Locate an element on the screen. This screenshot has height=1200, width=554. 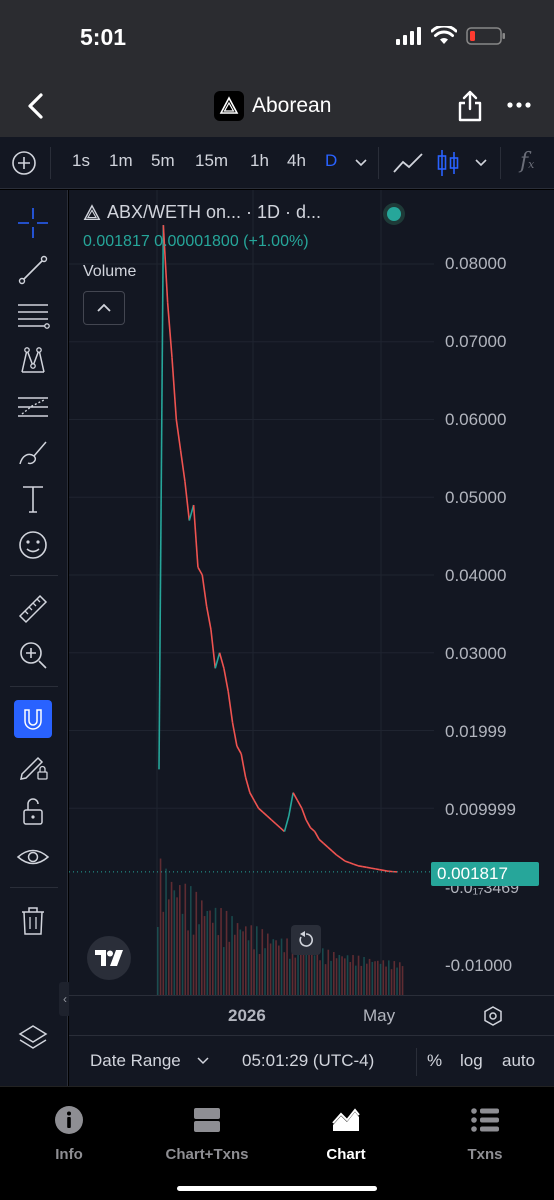
percent-toggle: % is located at coordinates (434, 1061).